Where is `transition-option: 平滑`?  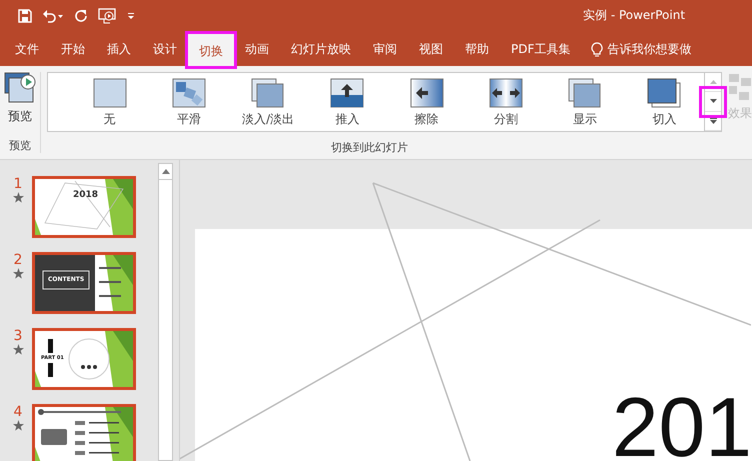 transition-option: 平滑 is located at coordinates (188, 102).